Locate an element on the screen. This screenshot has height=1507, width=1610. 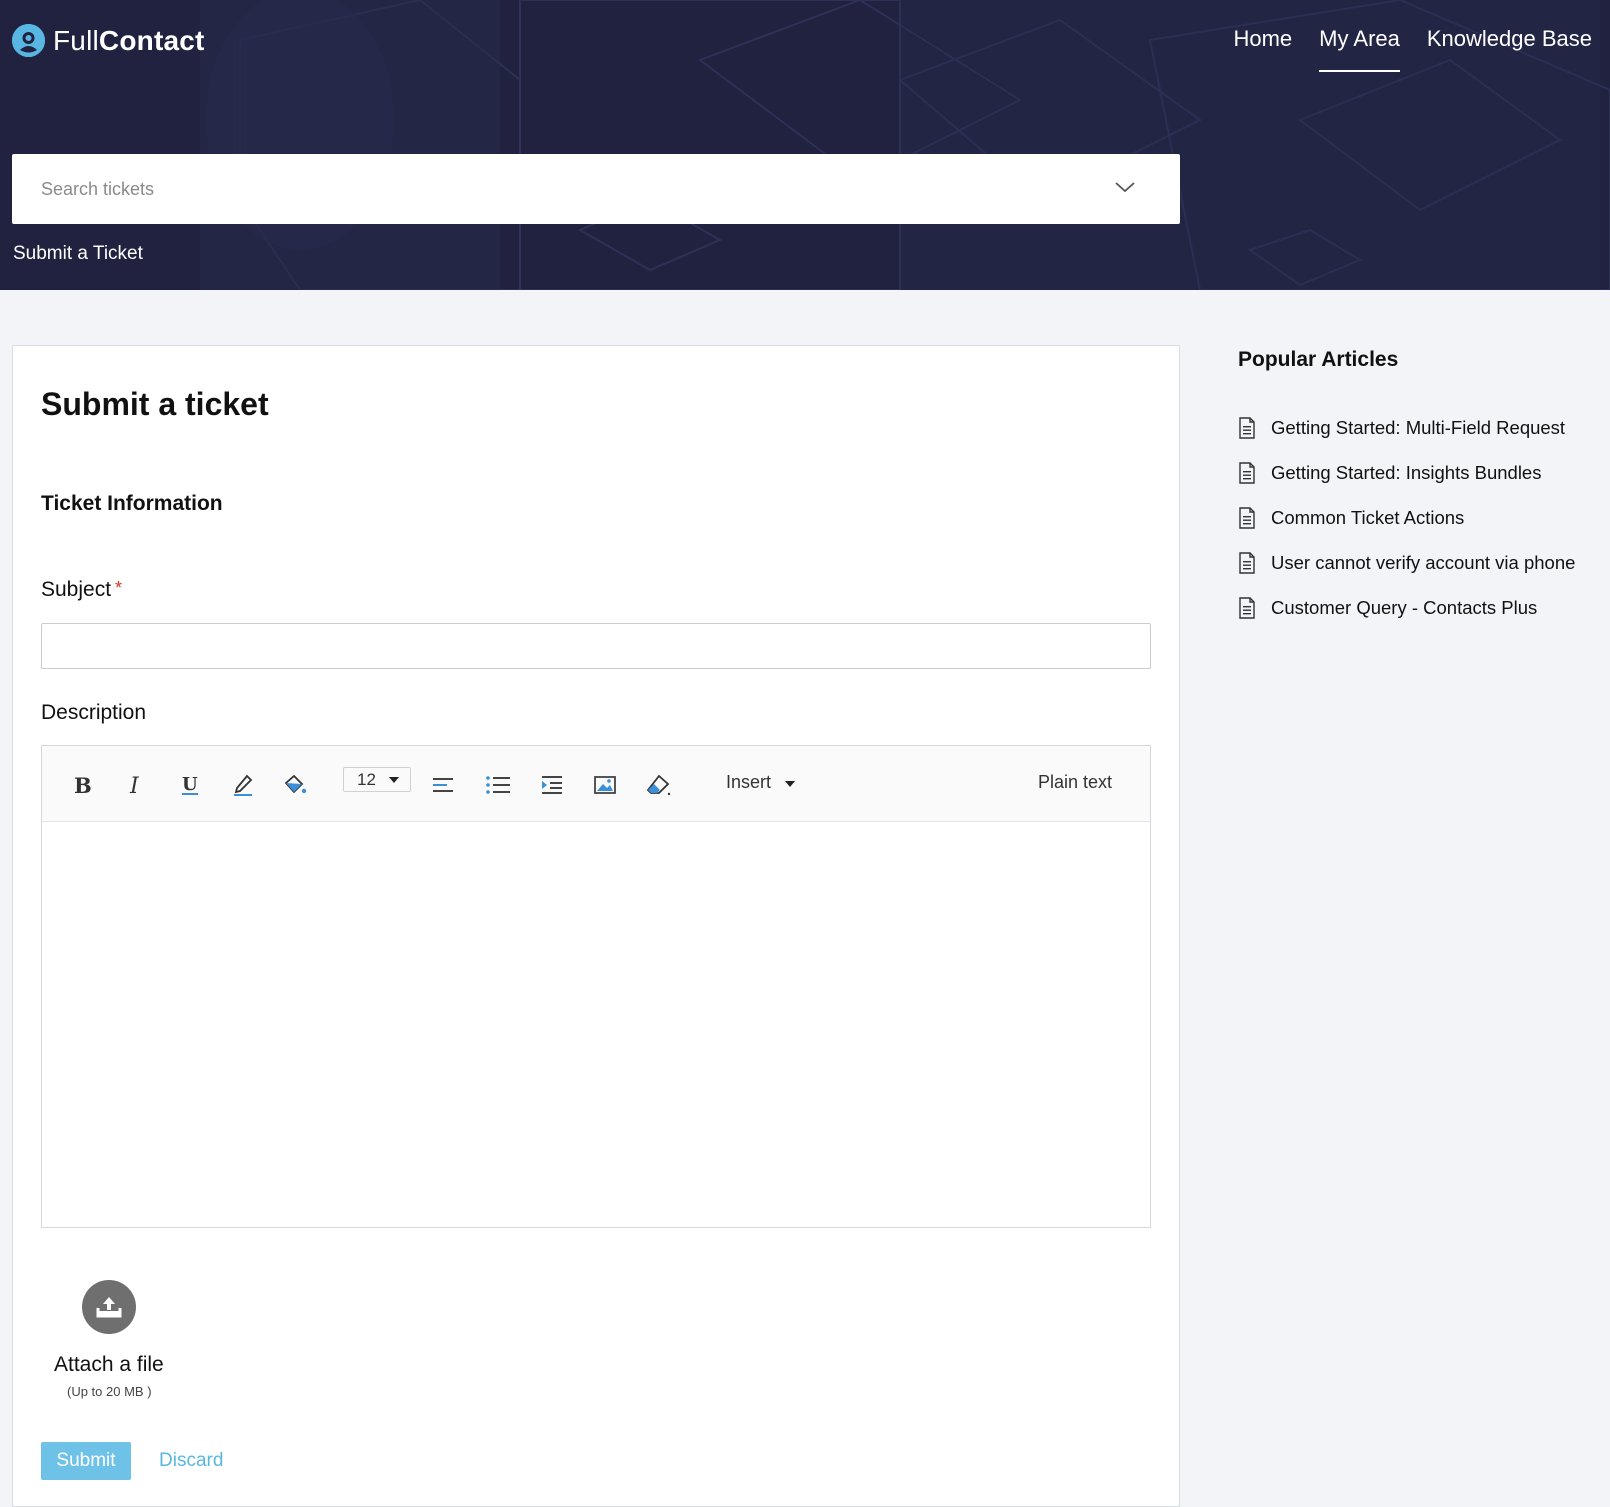
article-link: User cannot verify account via phone is located at coordinates (1406, 562).